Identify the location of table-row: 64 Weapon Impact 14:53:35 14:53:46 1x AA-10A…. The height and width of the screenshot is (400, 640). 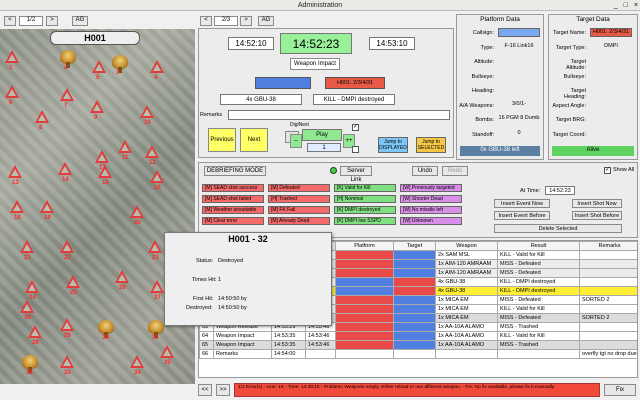
(418, 336).